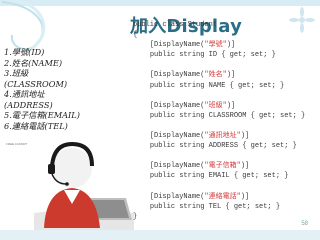  I want to click on bottom-decorative-bar, so click(160, 235).